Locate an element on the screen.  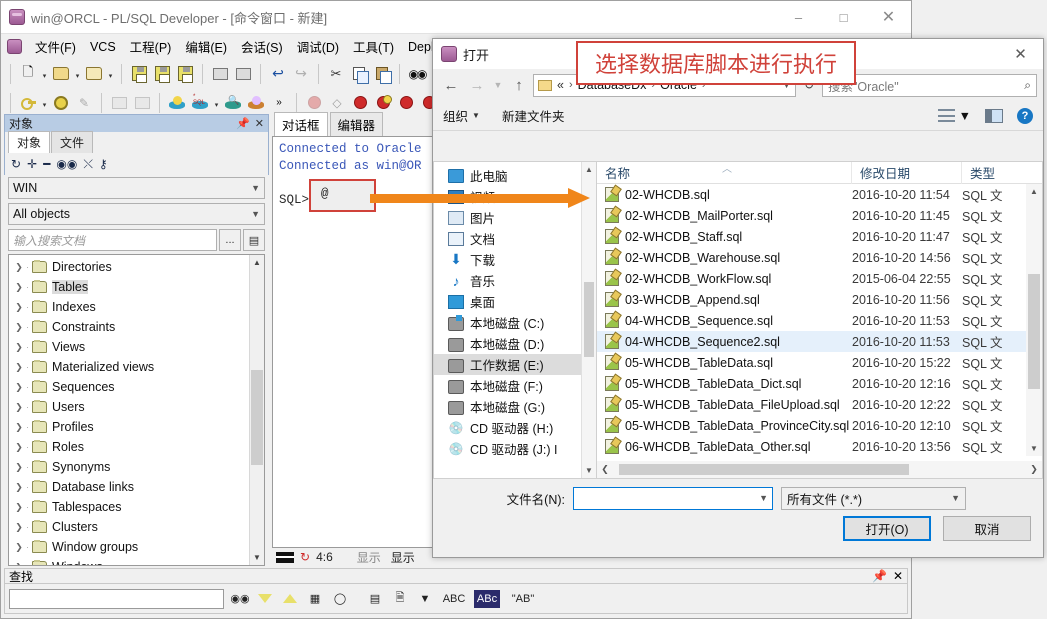
lock-icon: ⚷ is located at coordinates (103, 164).